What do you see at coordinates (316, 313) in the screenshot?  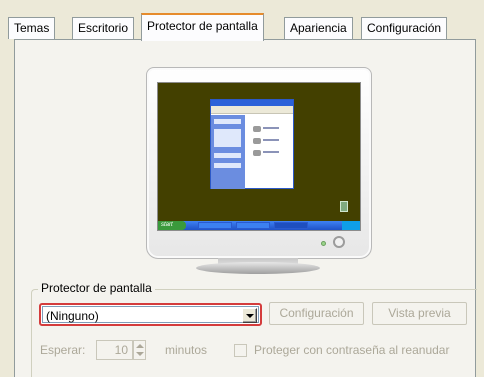 I see `settings-button: Configuración` at bounding box center [316, 313].